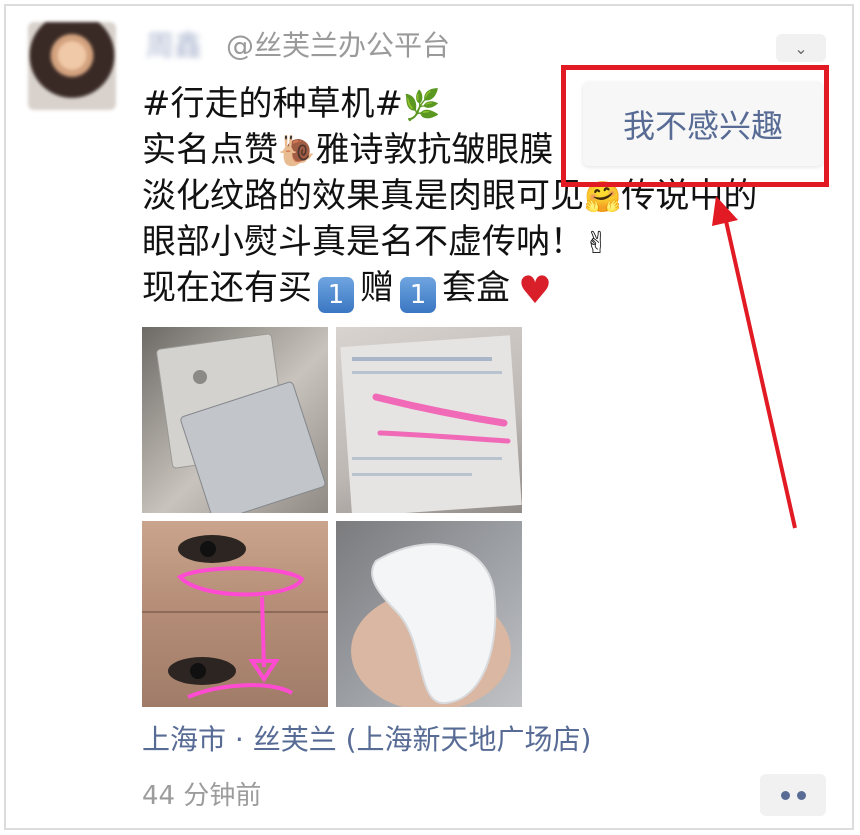  I want to click on text-line-5c: 套盒, so click(476, 288).